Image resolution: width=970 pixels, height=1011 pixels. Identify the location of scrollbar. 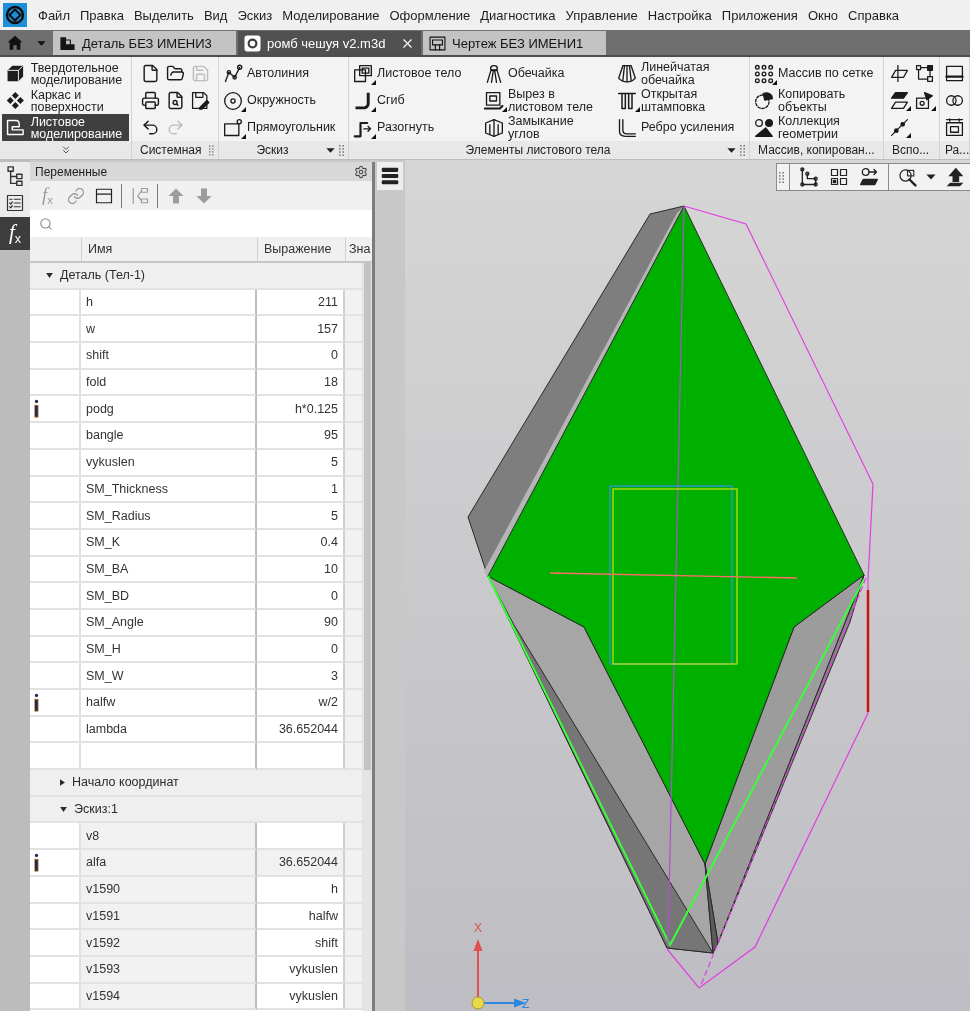
(367, 637).